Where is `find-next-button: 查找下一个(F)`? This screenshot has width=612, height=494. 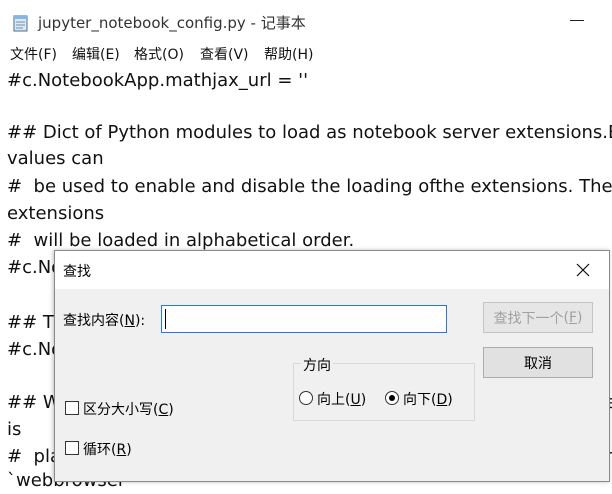
find-next-button: 查找下一个(F) is located at coordinates (538, 317).